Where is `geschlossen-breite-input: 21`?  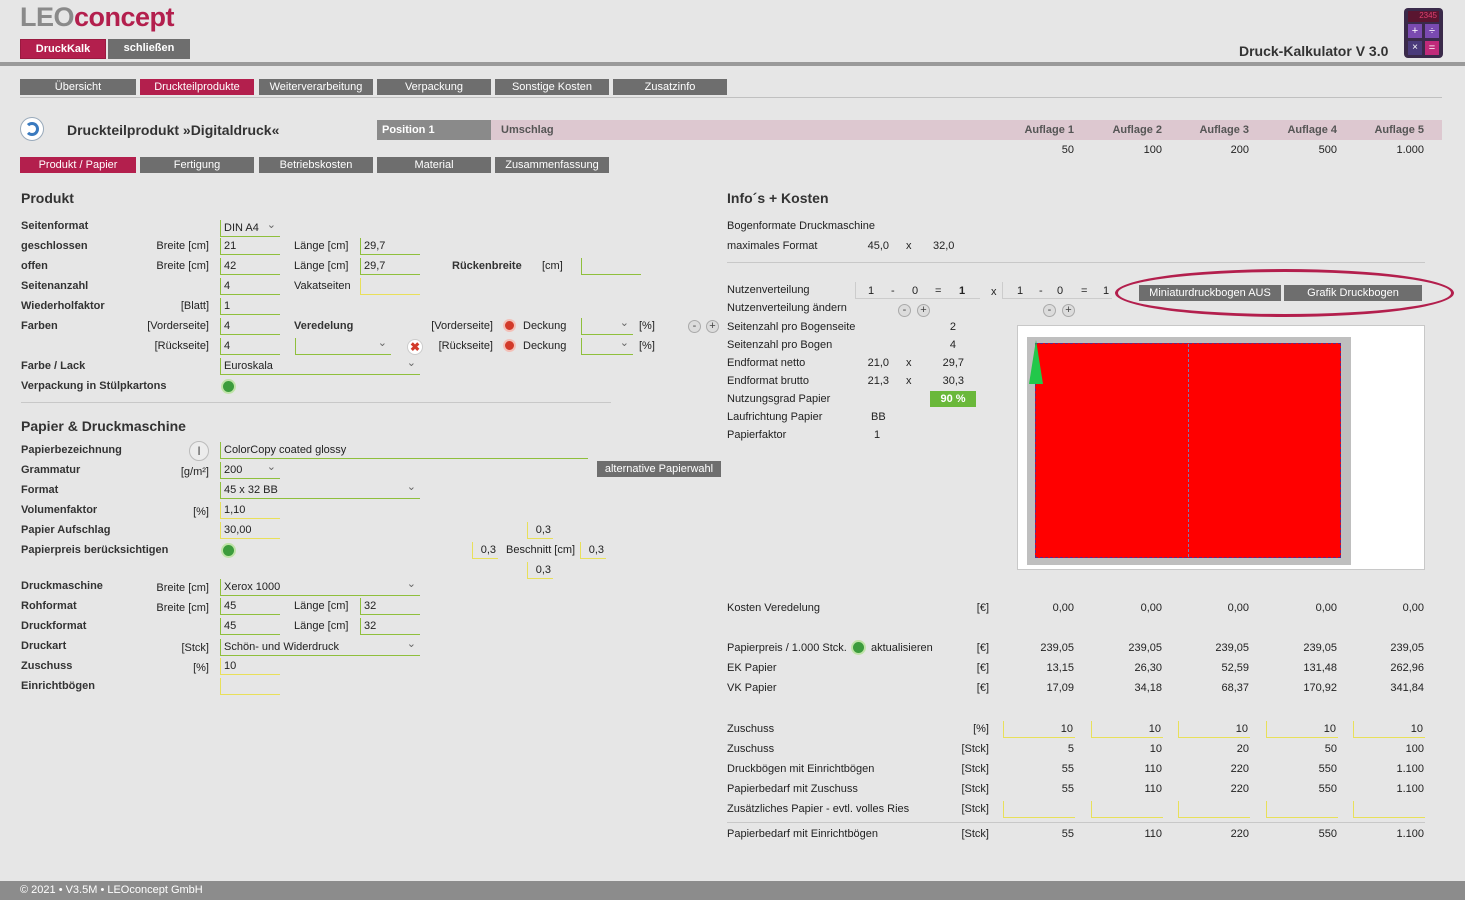 geschlossen-breite-input: 21 is located at coordinates (250, 246).